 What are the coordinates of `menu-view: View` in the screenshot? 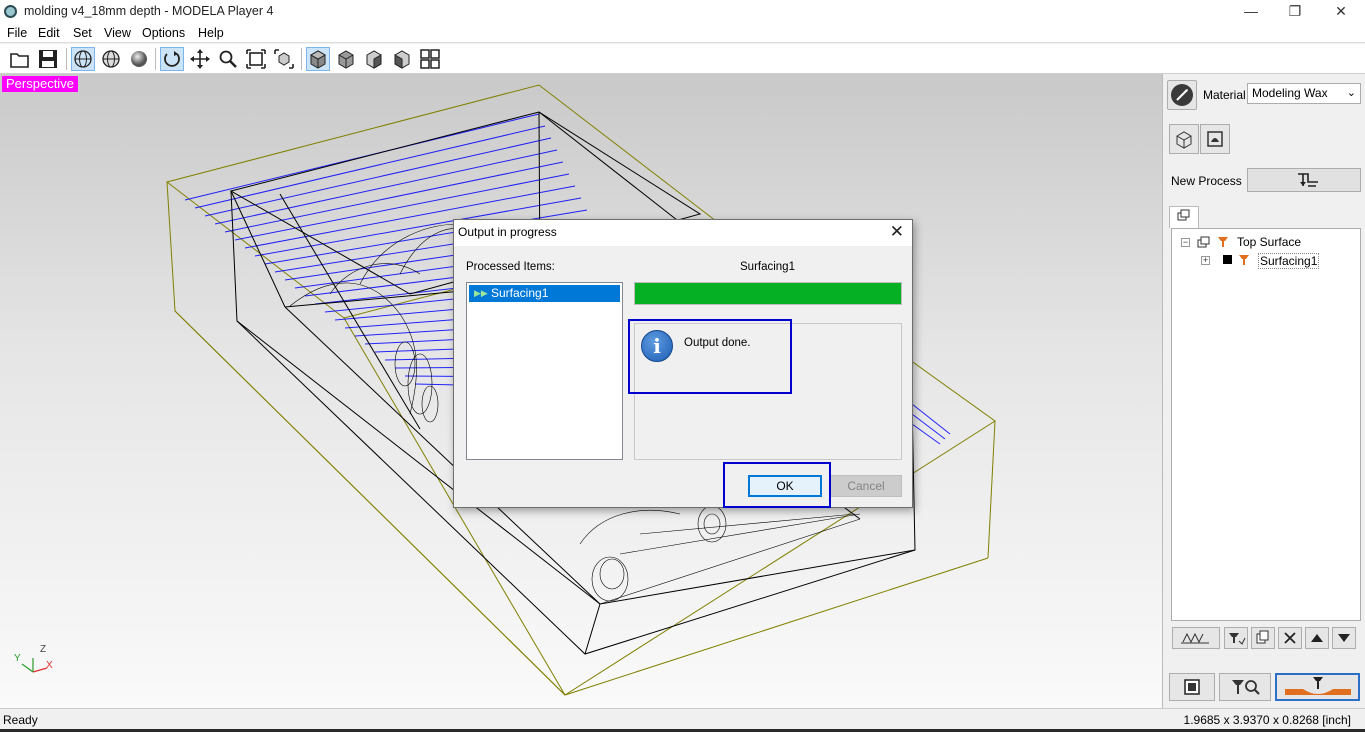 It's located at (117, 33).